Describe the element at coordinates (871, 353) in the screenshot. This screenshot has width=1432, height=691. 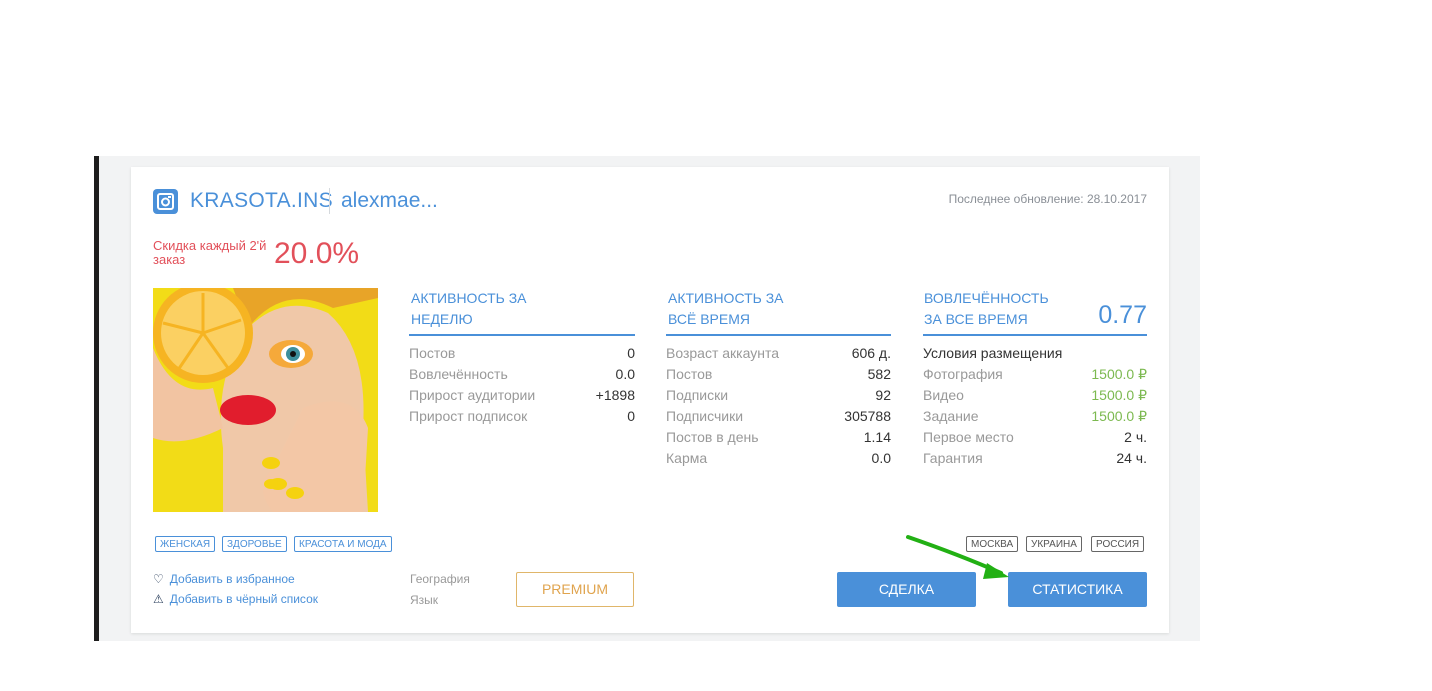
I see `row-value: 606 д.` at that location.